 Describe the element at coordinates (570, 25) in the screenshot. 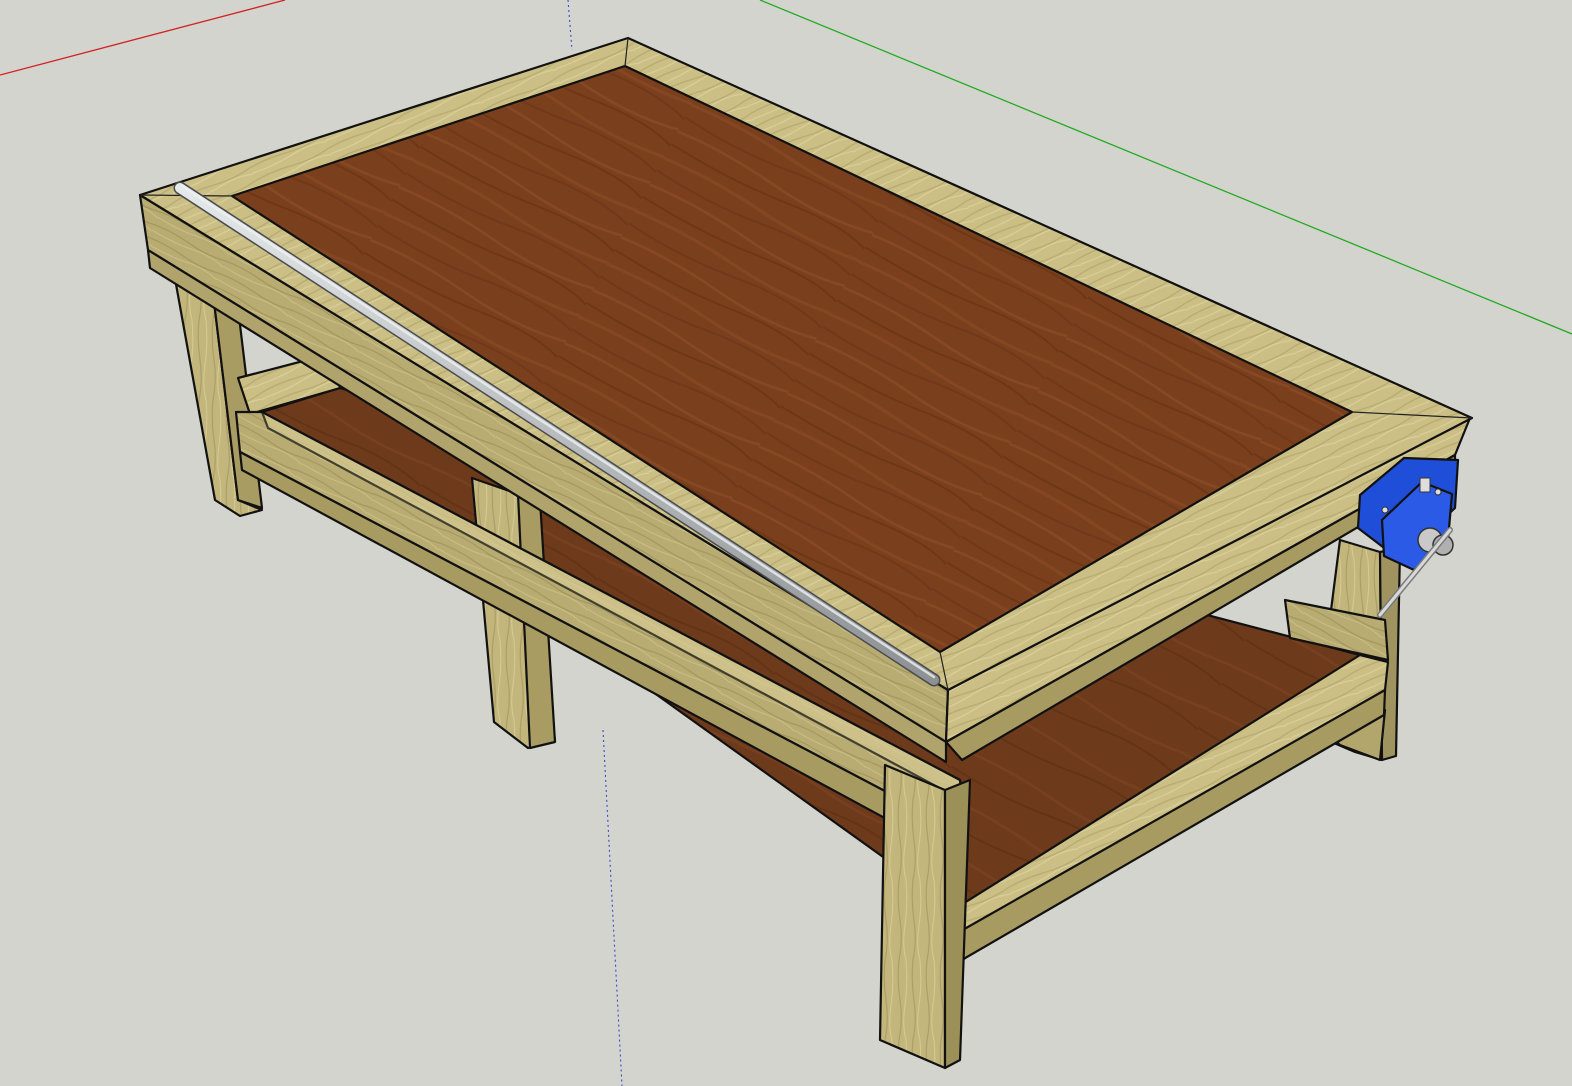

I see `blue-axis-dotted-up` at that location.